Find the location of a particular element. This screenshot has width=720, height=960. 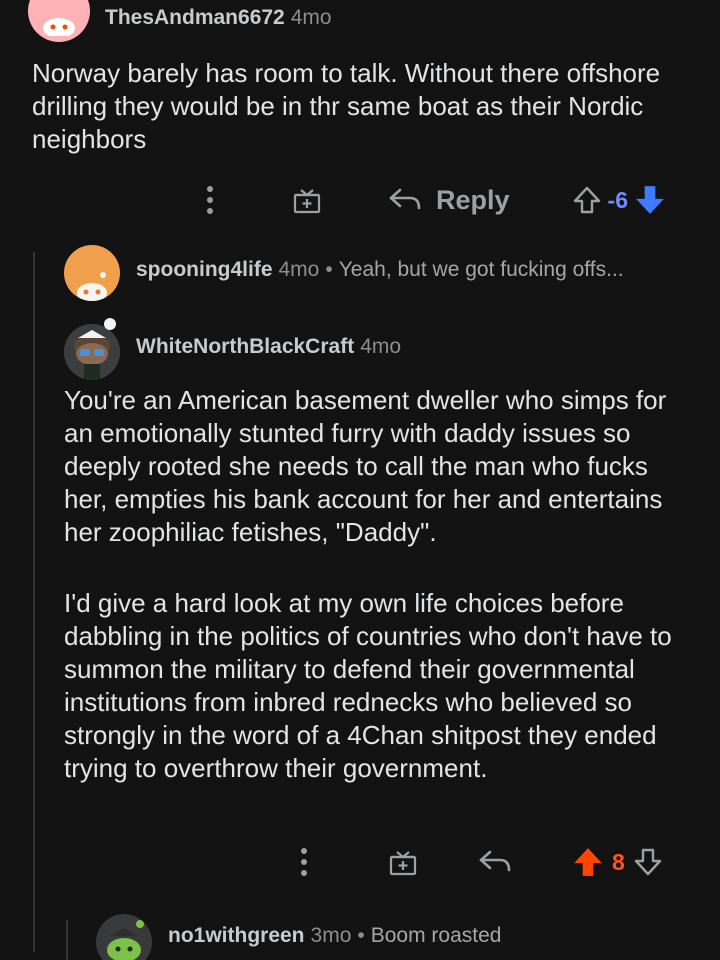

username: ThesAndman6672 is located at coordinates (195, 17).